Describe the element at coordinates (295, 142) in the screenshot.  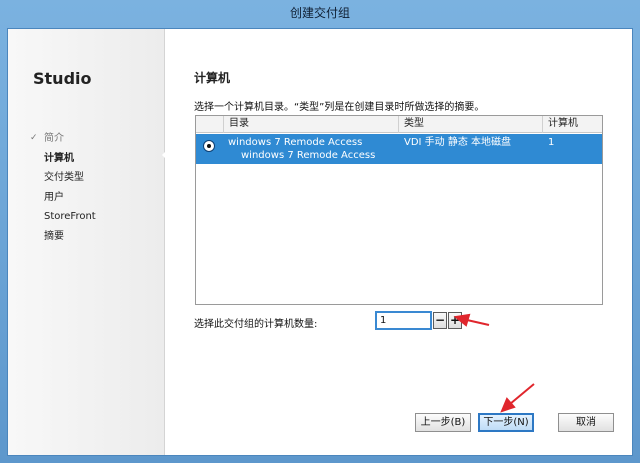
I see `catalog-name: windows 7 Remode Access` at that location.